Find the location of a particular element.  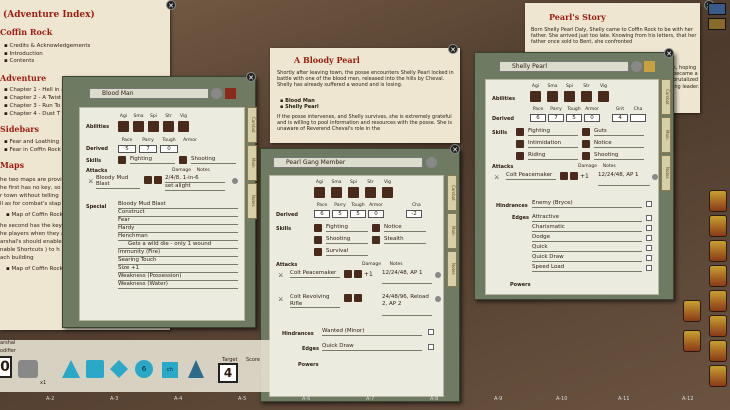

special-item: Fear is located at coordinates (178, 221).